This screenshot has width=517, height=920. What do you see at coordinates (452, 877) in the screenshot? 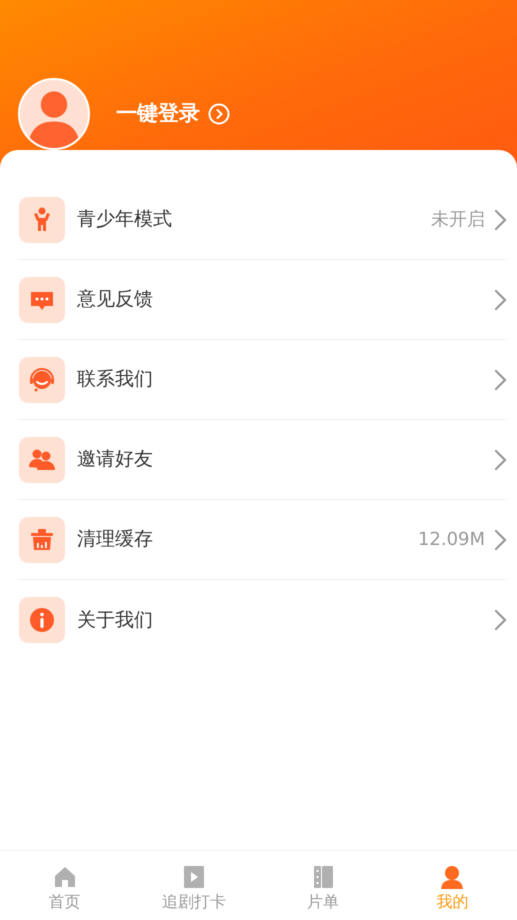
I see `person-icon` at bounding box center [452, 877].